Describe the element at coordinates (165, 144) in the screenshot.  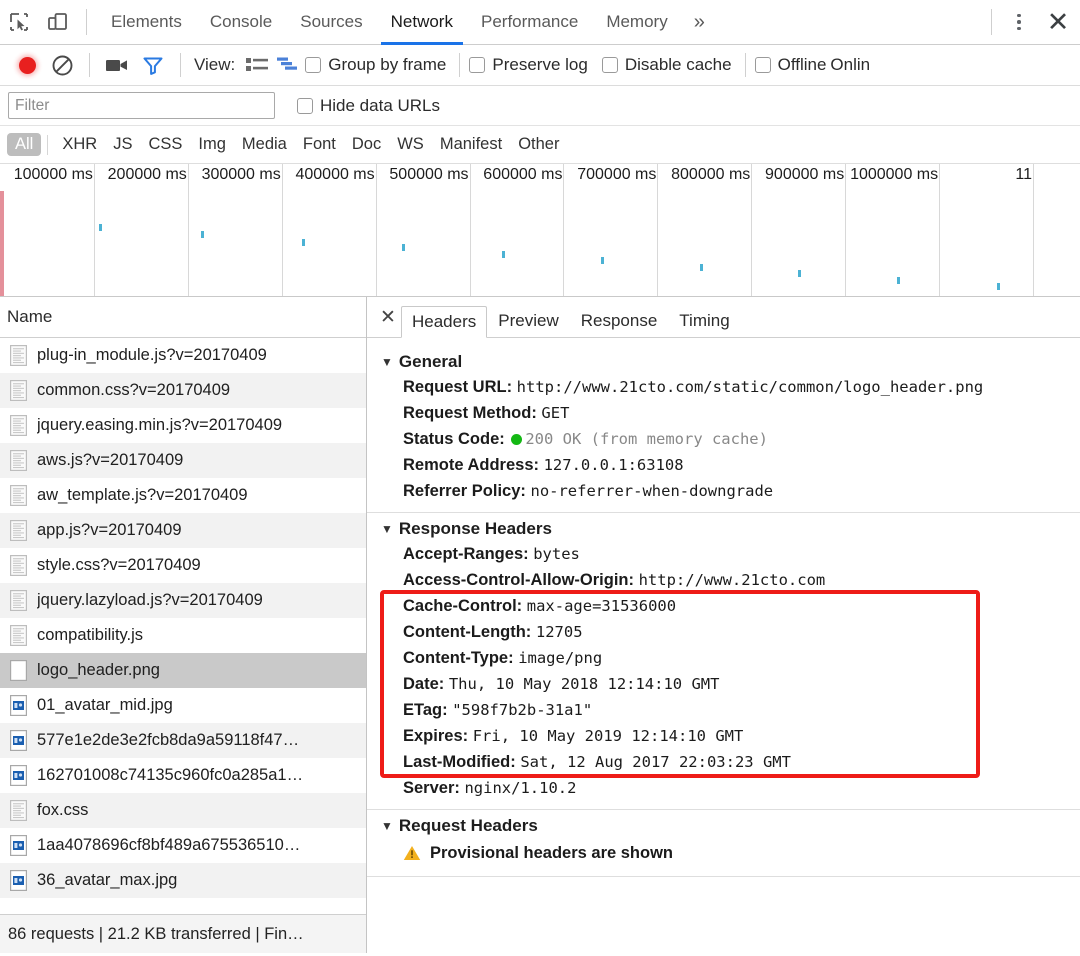
I see `type-filter-css: CSS` at that location.